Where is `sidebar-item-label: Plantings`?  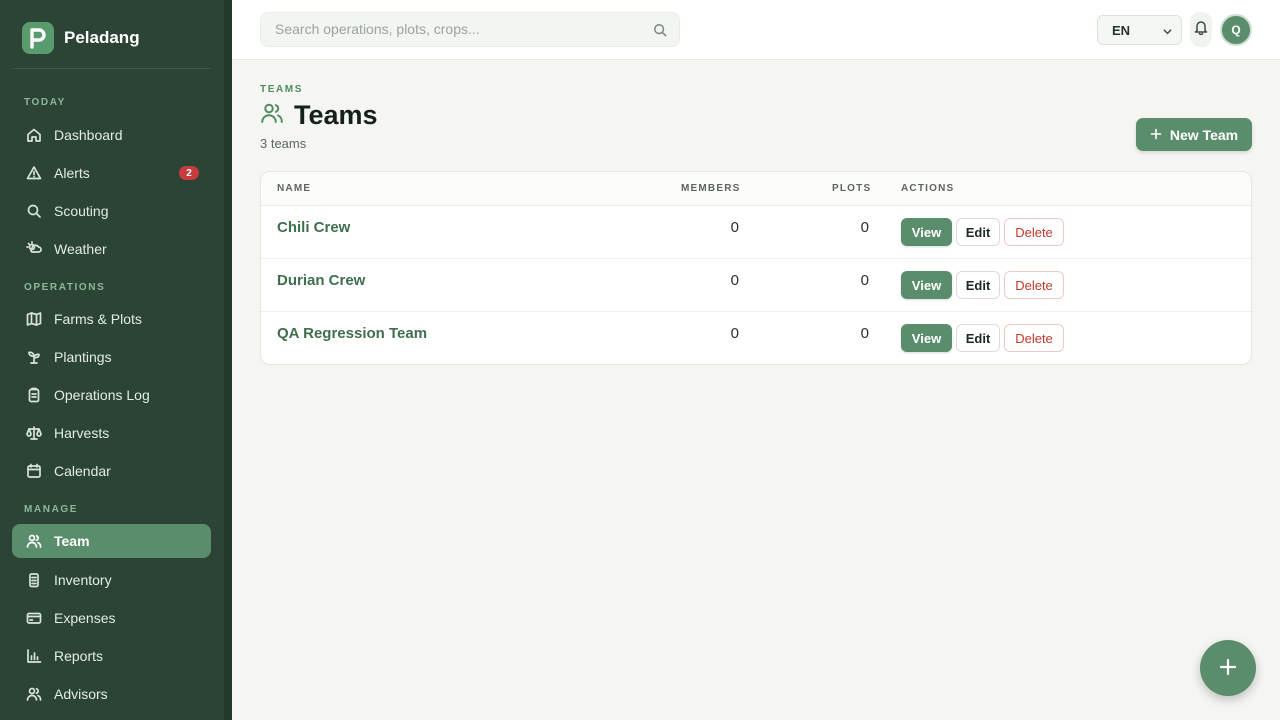
sidebar-item-label: Plantings is located at coordinates (83, 357).